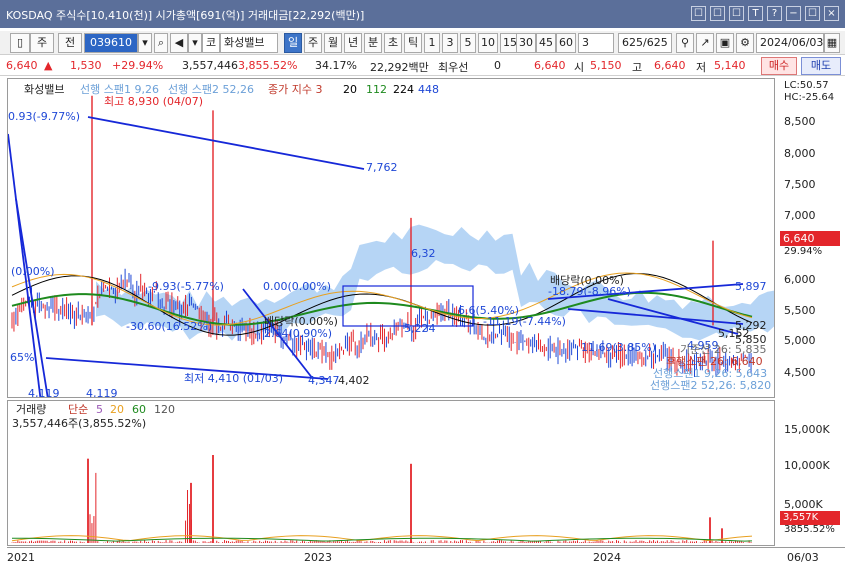 The image size is (845, 573). I want to click on interval-1: 1, so click(432, 43).